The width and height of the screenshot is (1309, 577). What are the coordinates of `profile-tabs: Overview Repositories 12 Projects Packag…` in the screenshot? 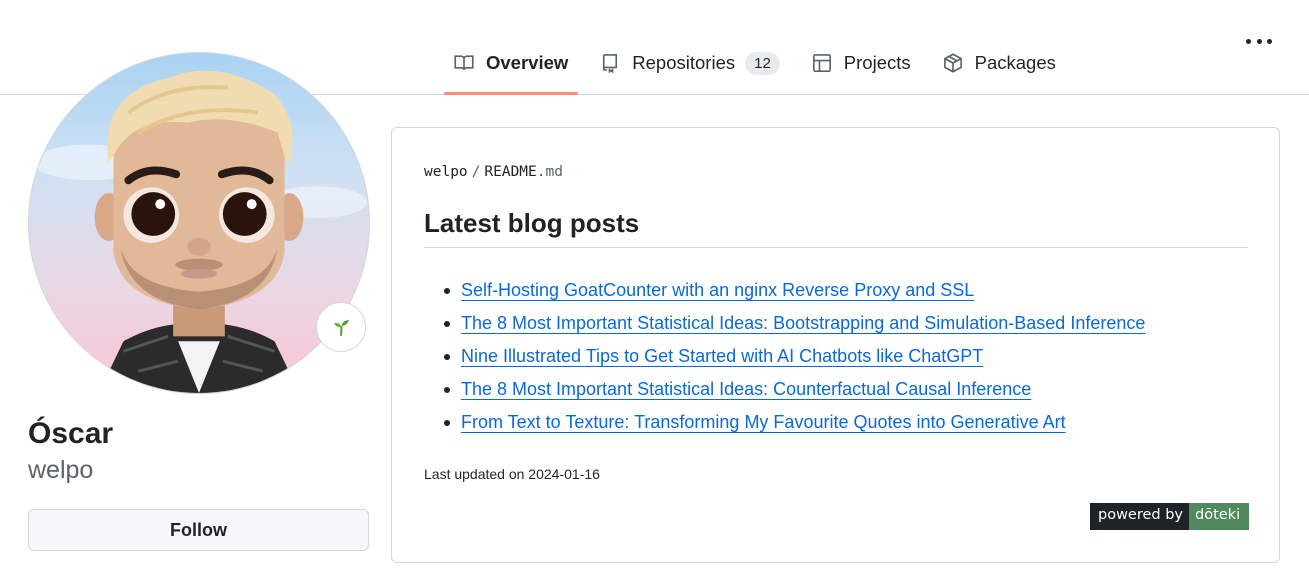 It's located at (761, 67).